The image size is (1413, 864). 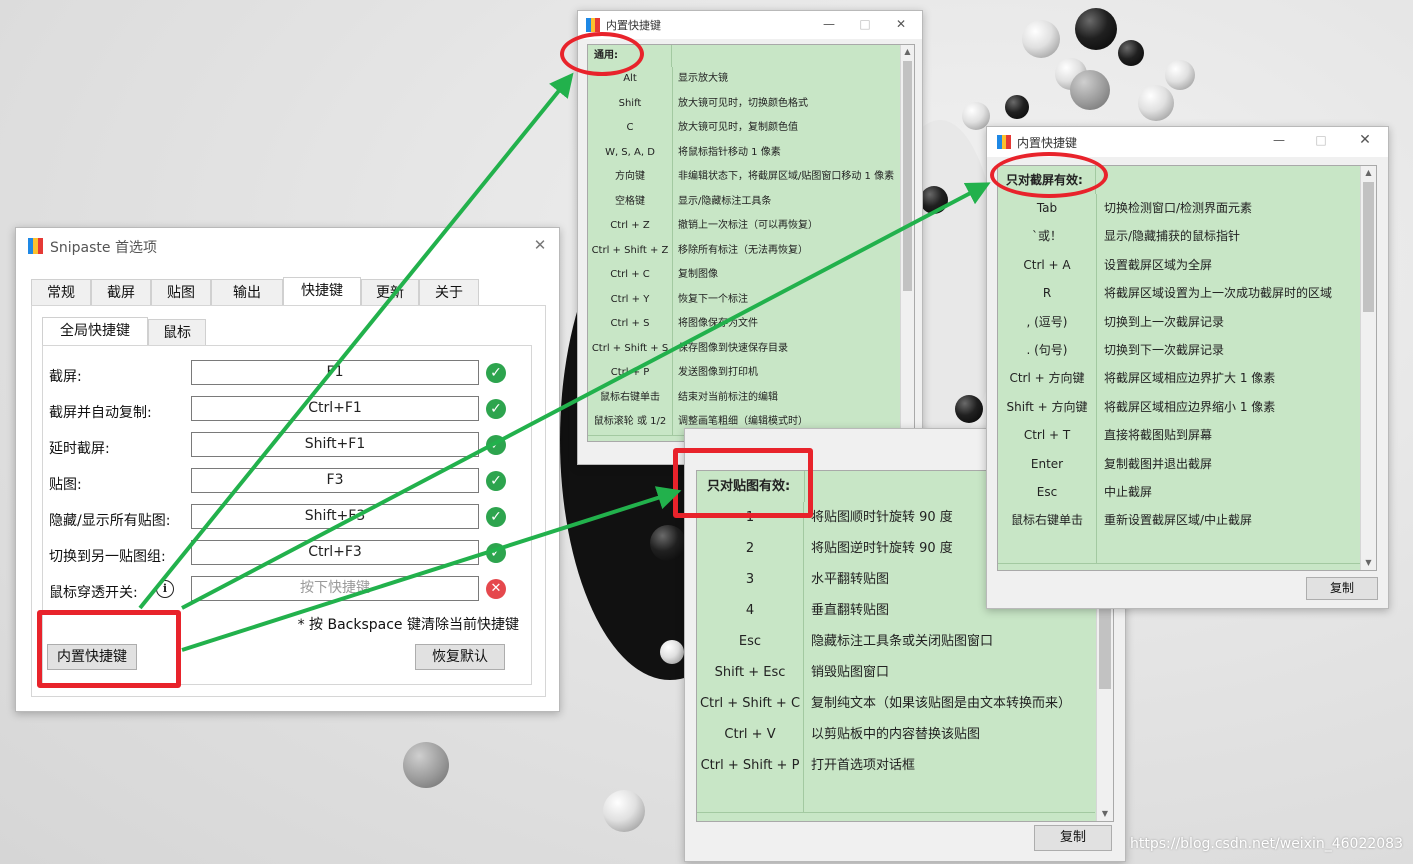 What do you see at coordinates (431, 569) in the screenshot?
I see `annotation-arrow` at bounding box center [431, 569].